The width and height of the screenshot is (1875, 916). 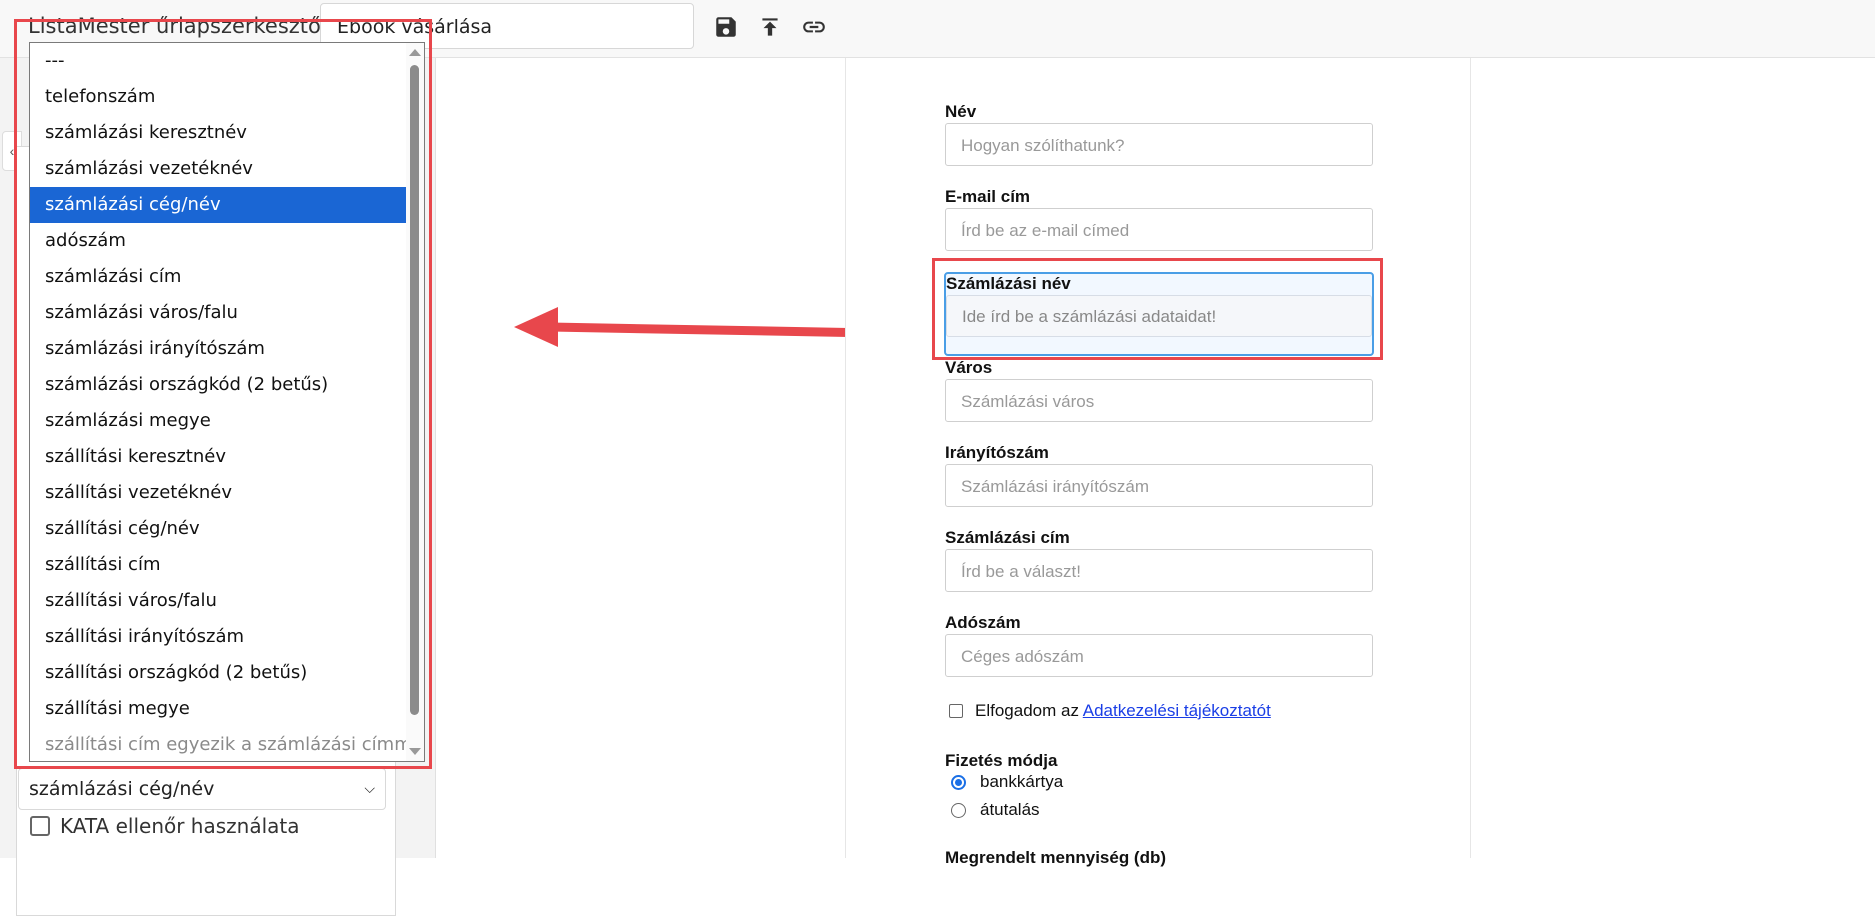 I want to click on annotation-arrow-icon, so click(x=697, y=327).